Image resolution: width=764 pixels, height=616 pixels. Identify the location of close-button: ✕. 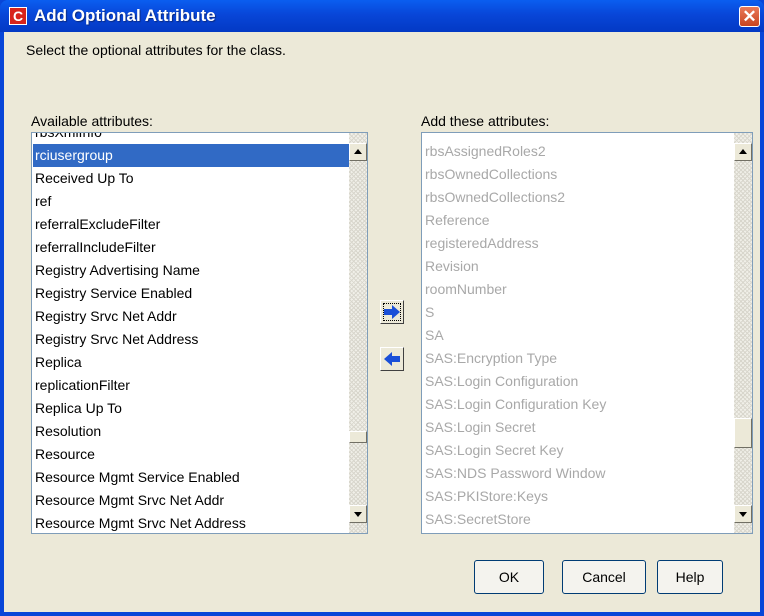
(749, 16).